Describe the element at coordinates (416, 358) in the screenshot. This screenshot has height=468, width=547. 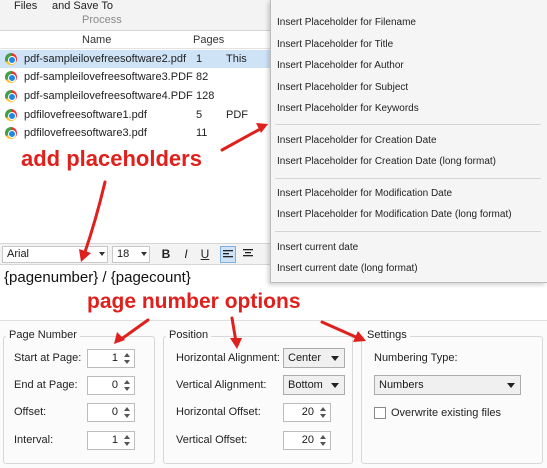
I see `numbering-type-label: Numbering Type:` at that location.